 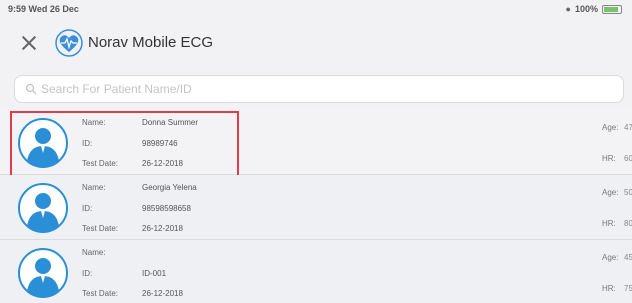 What do you see at coordinates (166, 208) in the screenshot?
I see `patient-id: 98598598658` at bounding box center [166, 208].